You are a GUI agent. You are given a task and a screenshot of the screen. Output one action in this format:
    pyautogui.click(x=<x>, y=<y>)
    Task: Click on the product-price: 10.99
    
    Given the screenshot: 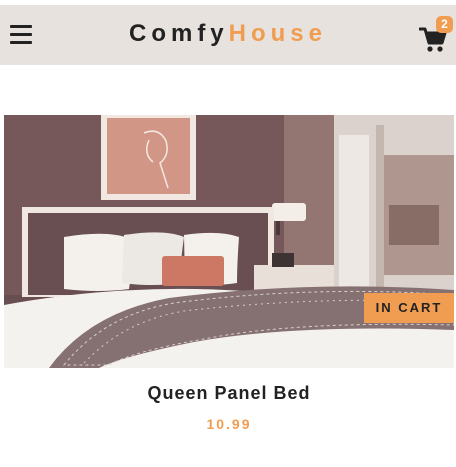 What is the action you would take?
    pyautogui.click(x=229, y=424)
    